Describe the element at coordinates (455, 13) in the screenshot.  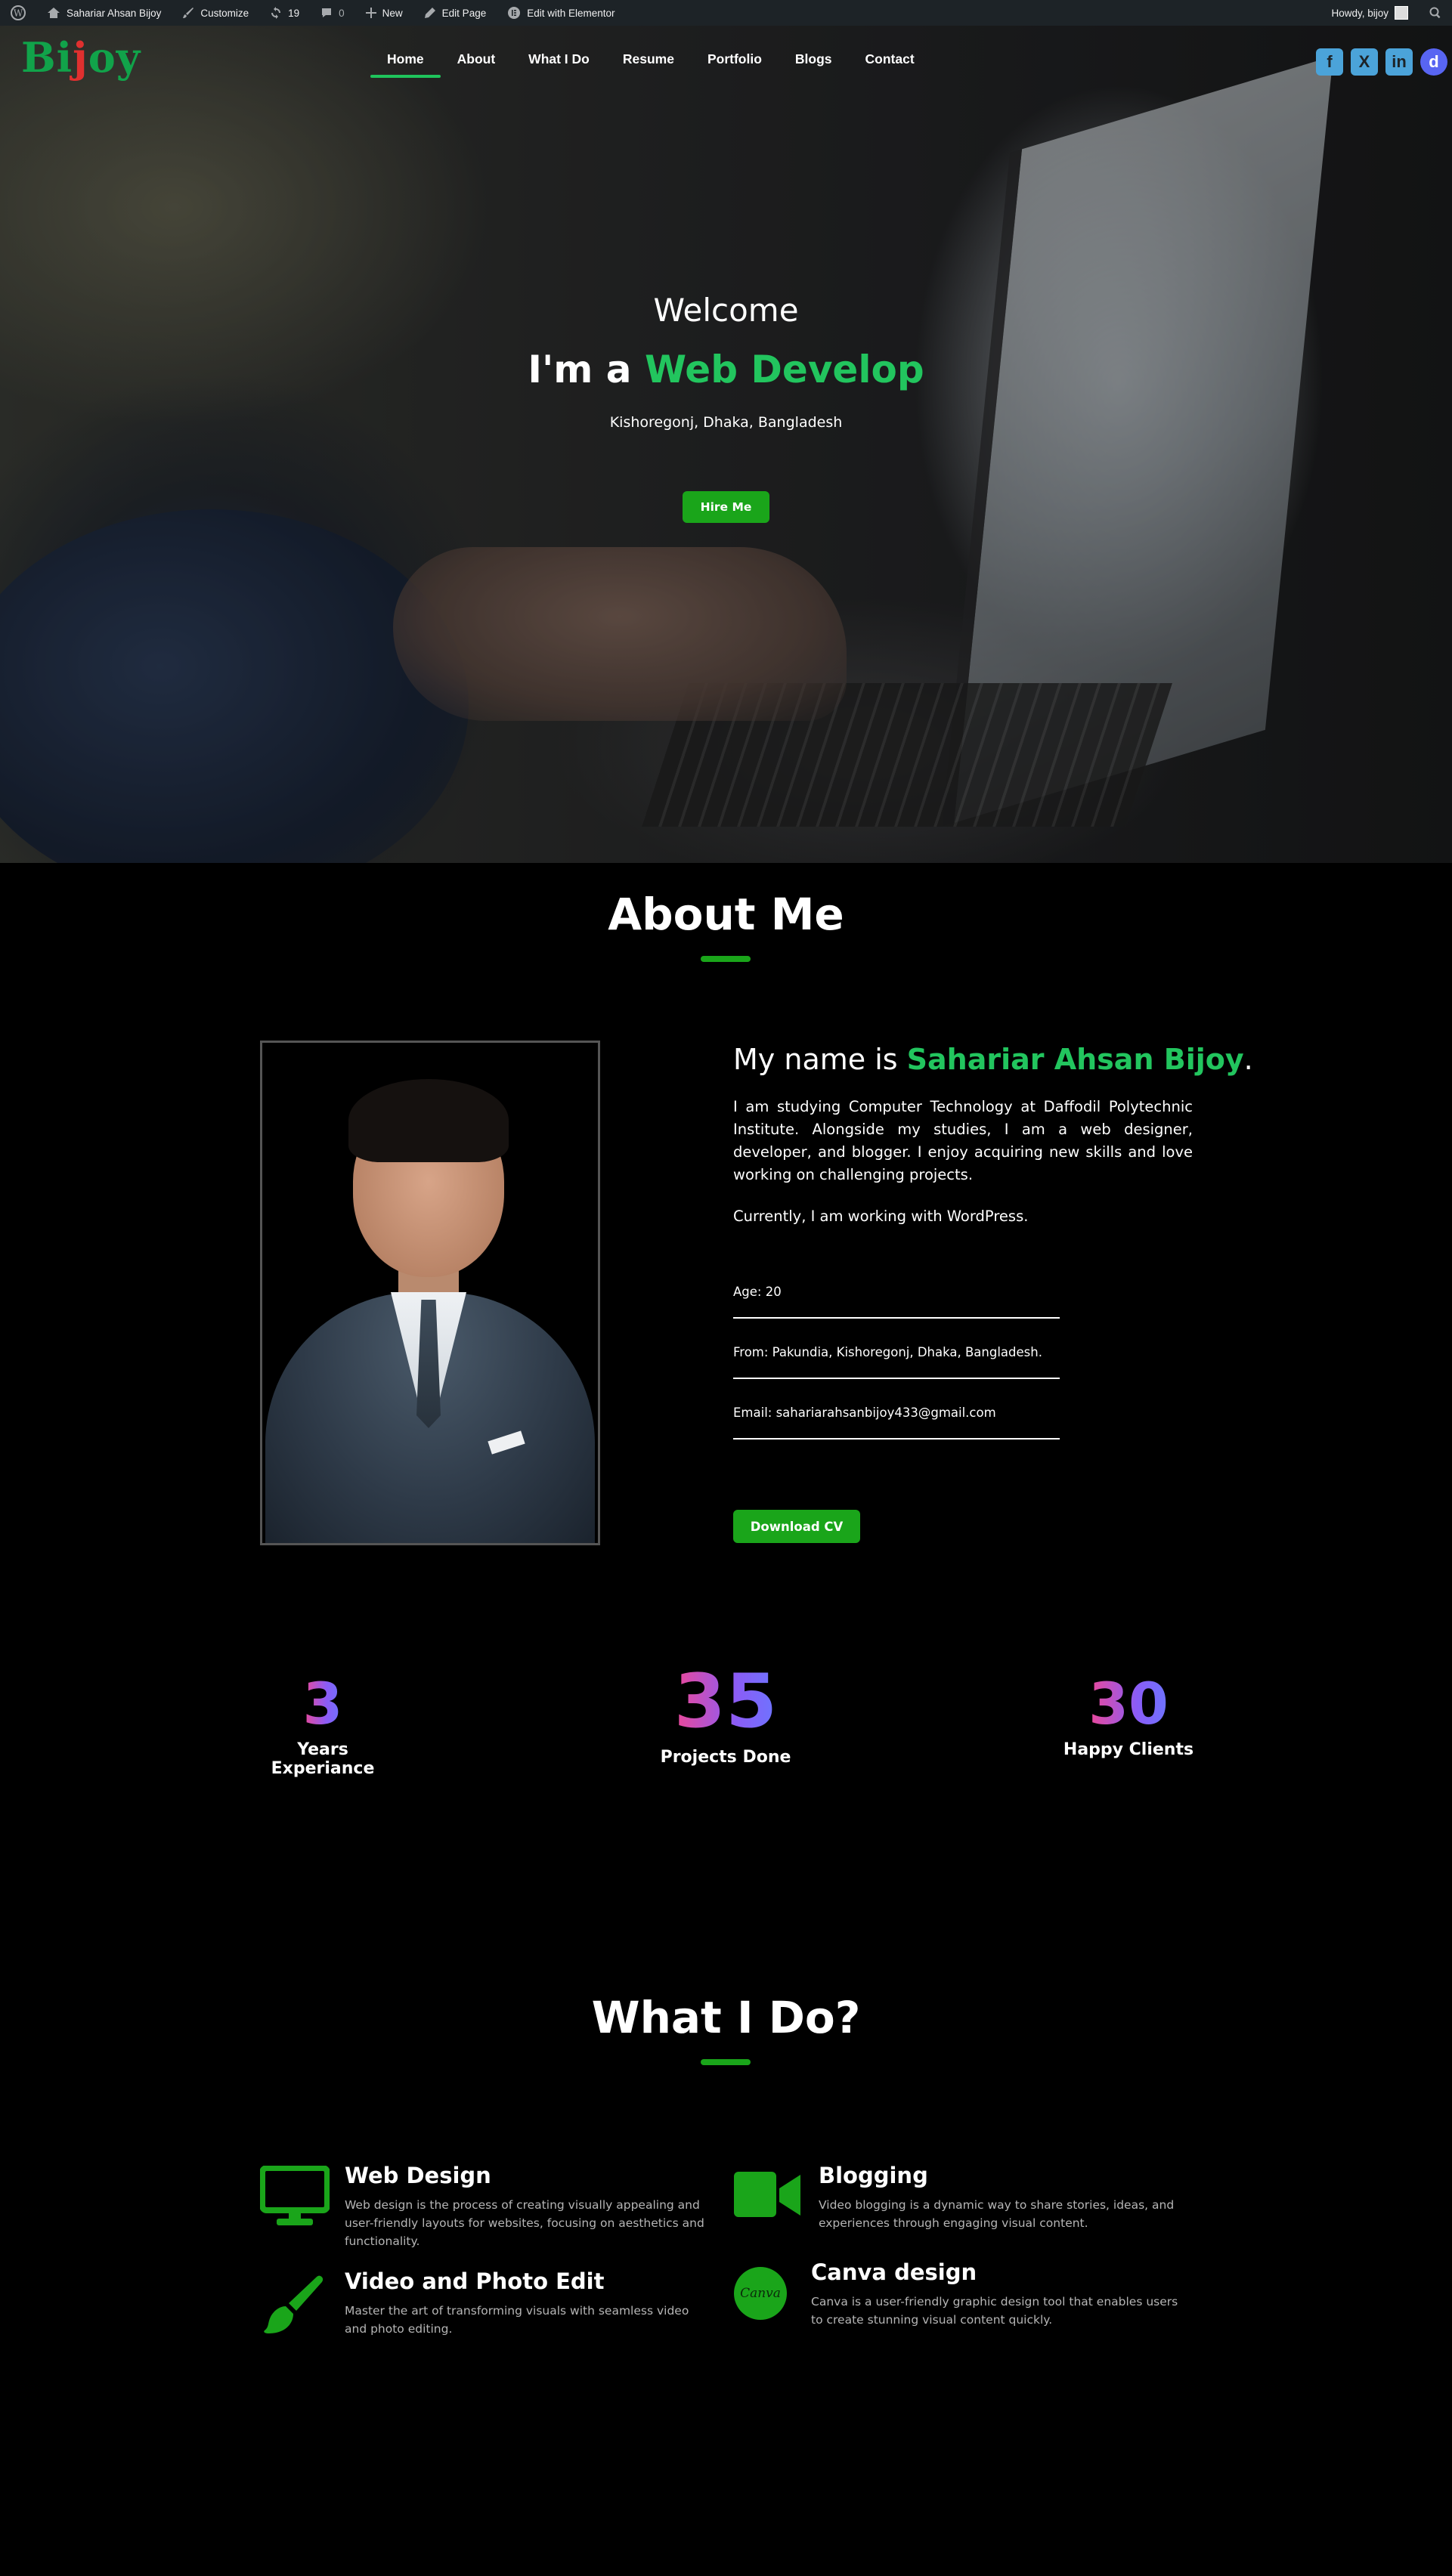
I see `admin-edit-page: Edit Page` at that location.